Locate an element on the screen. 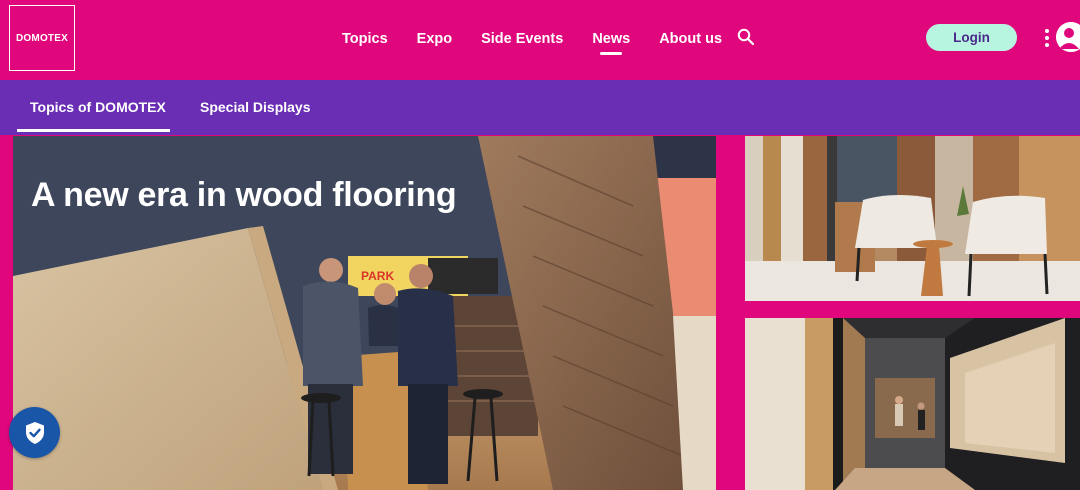 The width and height of the screenshot is (1080, 490). user-icon is located at coordinates (1068, 37).